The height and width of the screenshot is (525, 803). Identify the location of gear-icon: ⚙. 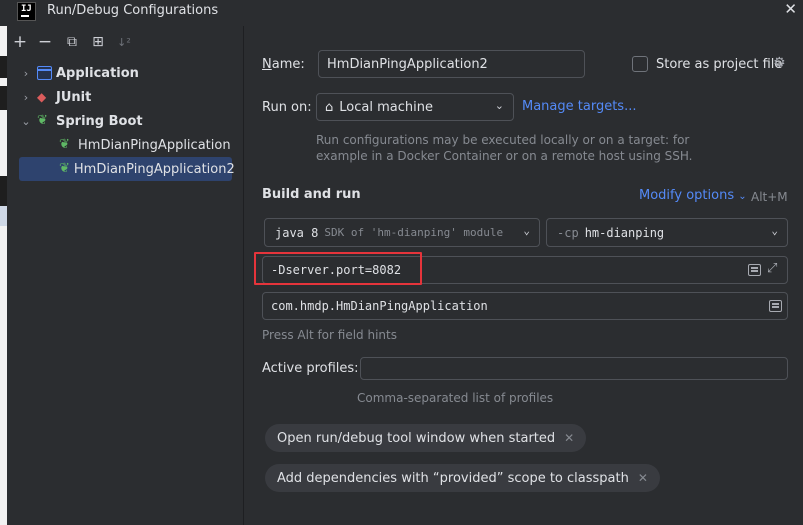
(779, 63).